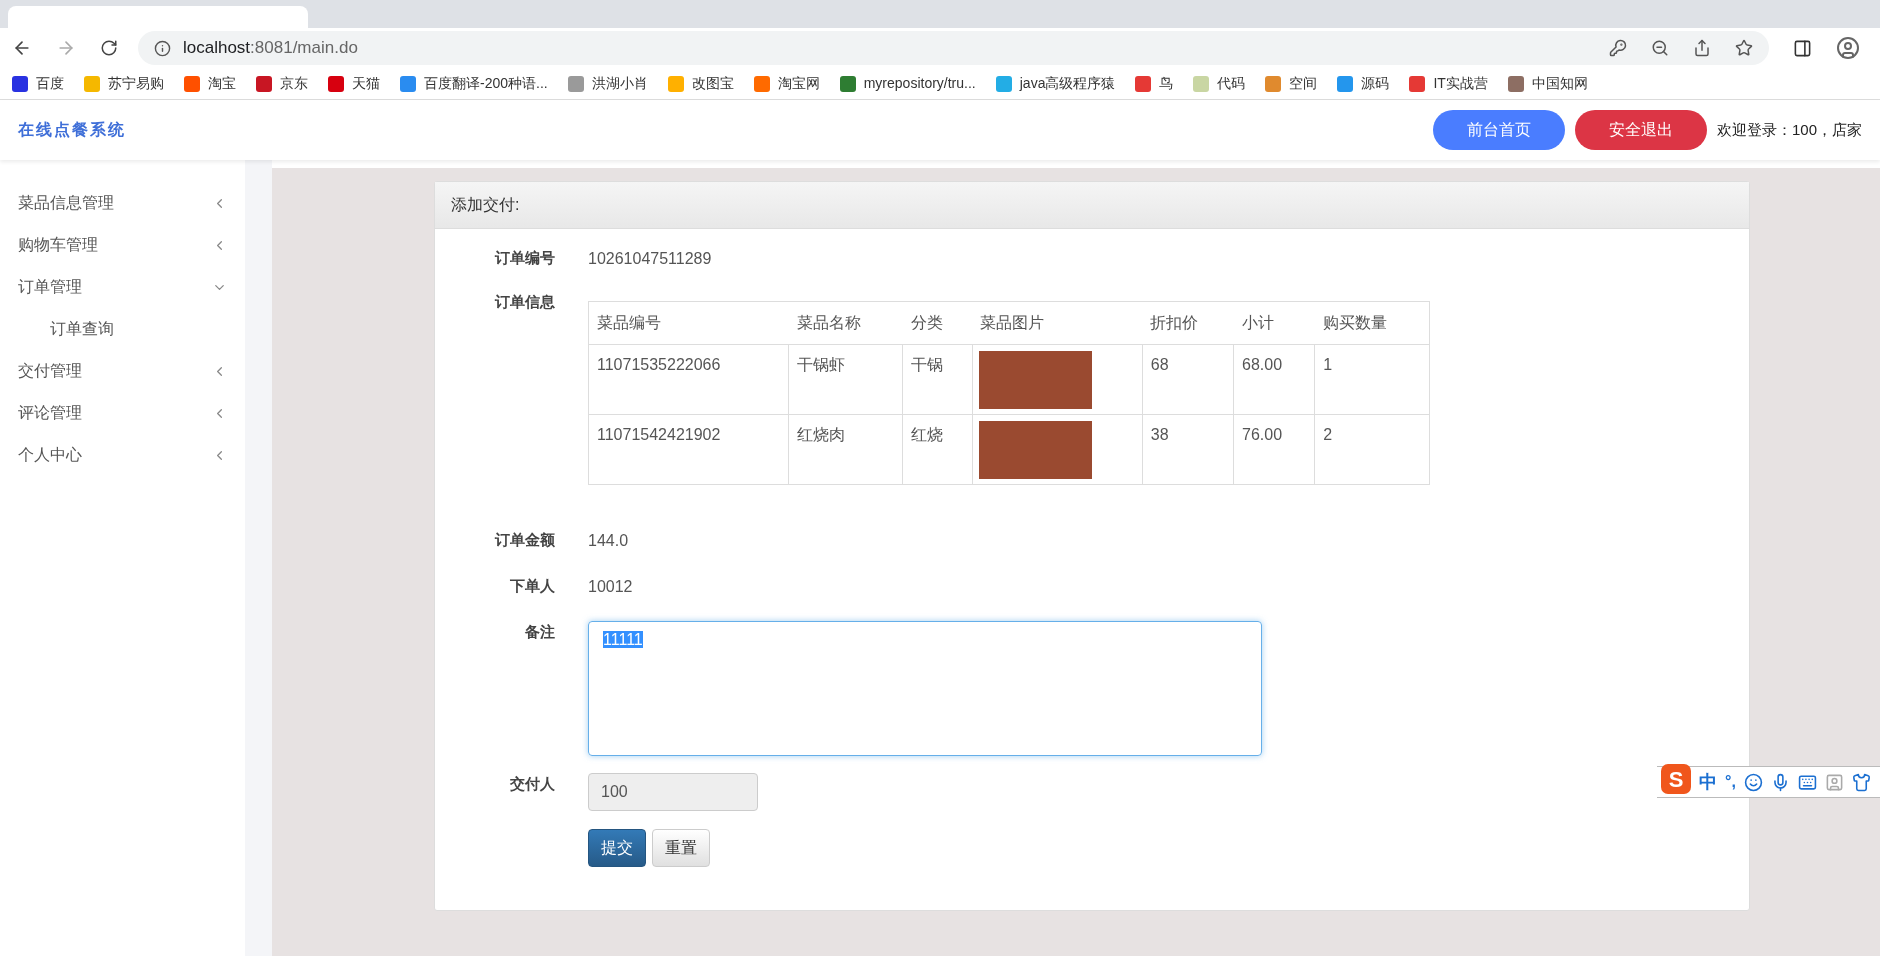  I want to click on column-header: 折扣价, so click(1188, 323).